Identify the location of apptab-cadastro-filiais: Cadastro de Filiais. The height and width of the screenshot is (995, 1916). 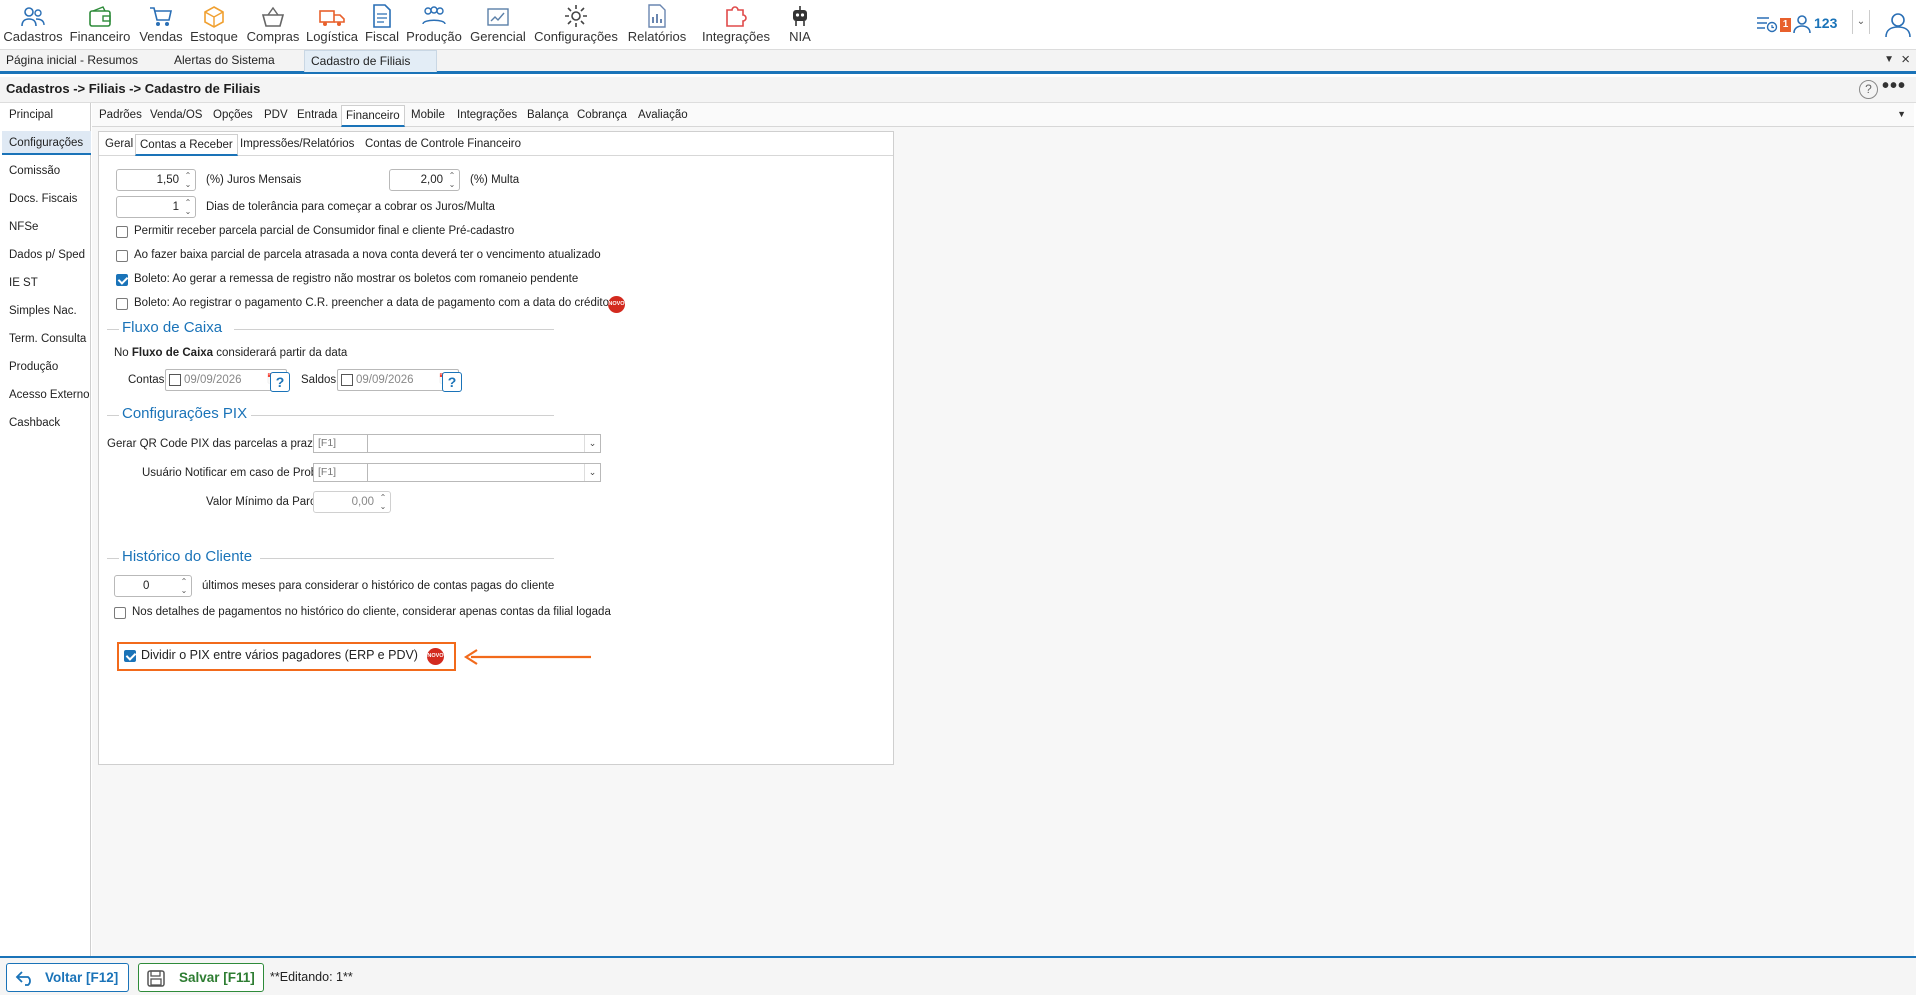
(370, 61).